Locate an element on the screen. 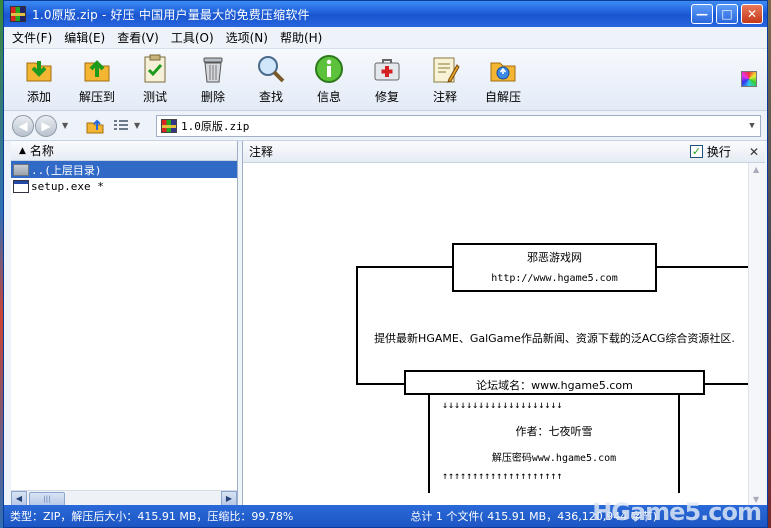 The image size is (771, 528). search-button: 查找 is located at coordinates (271, 77).